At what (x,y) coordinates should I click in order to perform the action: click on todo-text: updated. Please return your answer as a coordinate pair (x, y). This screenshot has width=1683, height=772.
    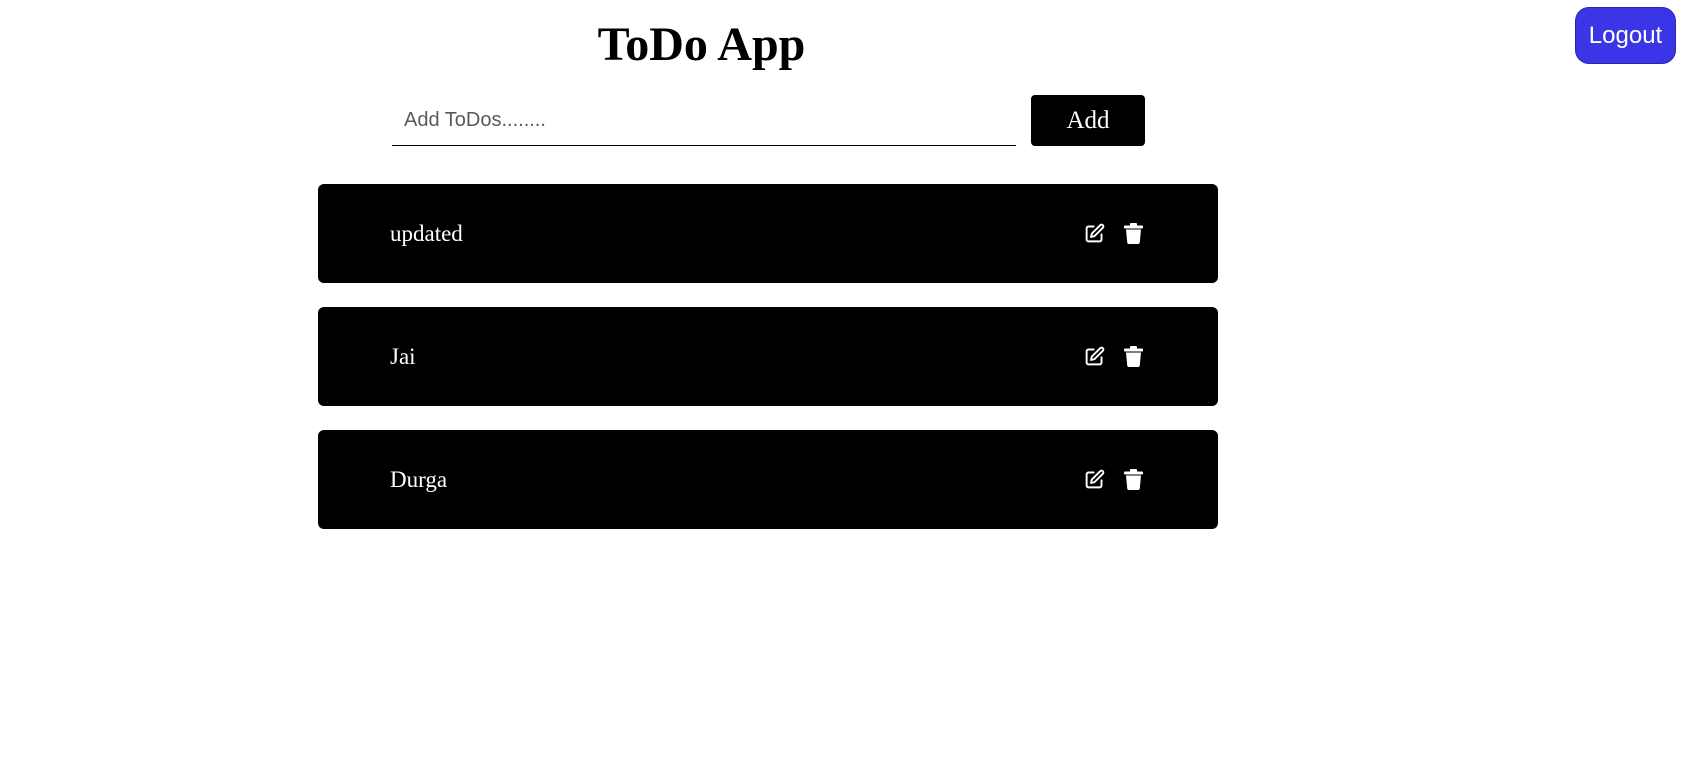
    Looking at the image, I should click on (426, 233).